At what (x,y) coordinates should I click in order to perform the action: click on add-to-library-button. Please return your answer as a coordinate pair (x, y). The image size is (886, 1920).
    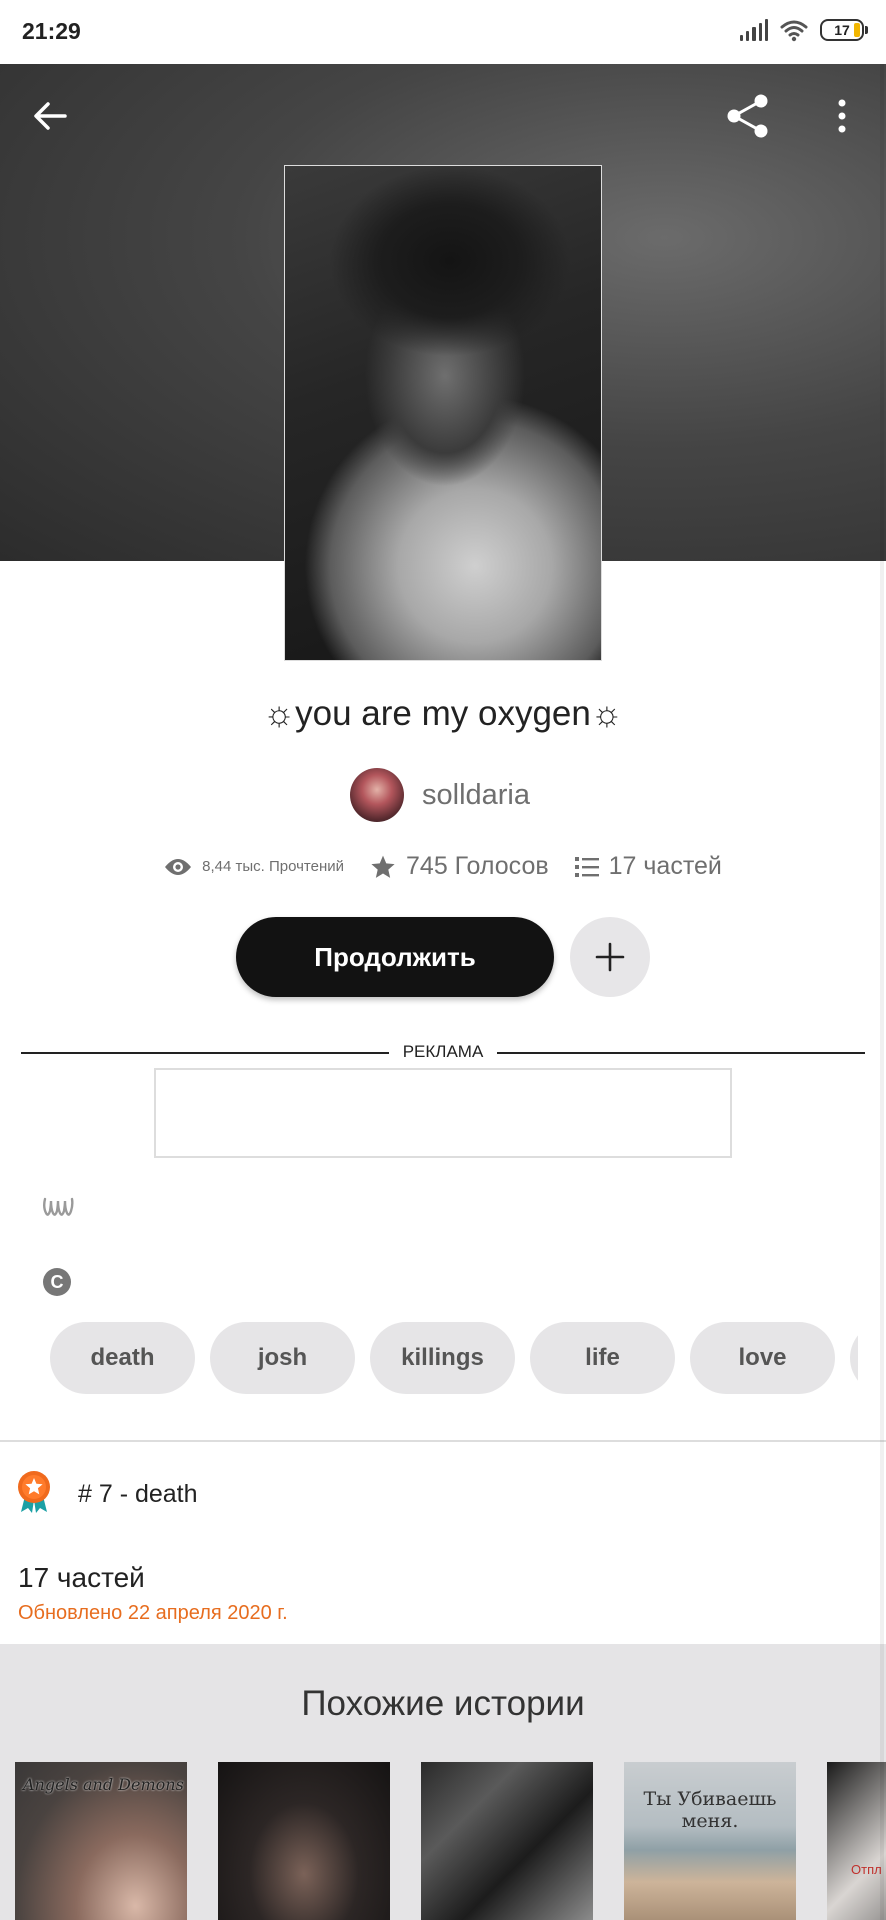
    Looking at the image, I should click on (610, 957).